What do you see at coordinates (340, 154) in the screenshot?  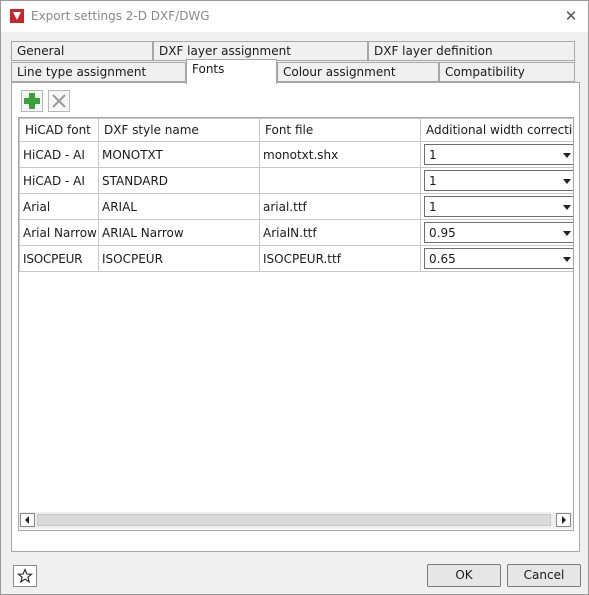 I see `font-file-cell: monotxt.shx` at bounding box center [340, 154].